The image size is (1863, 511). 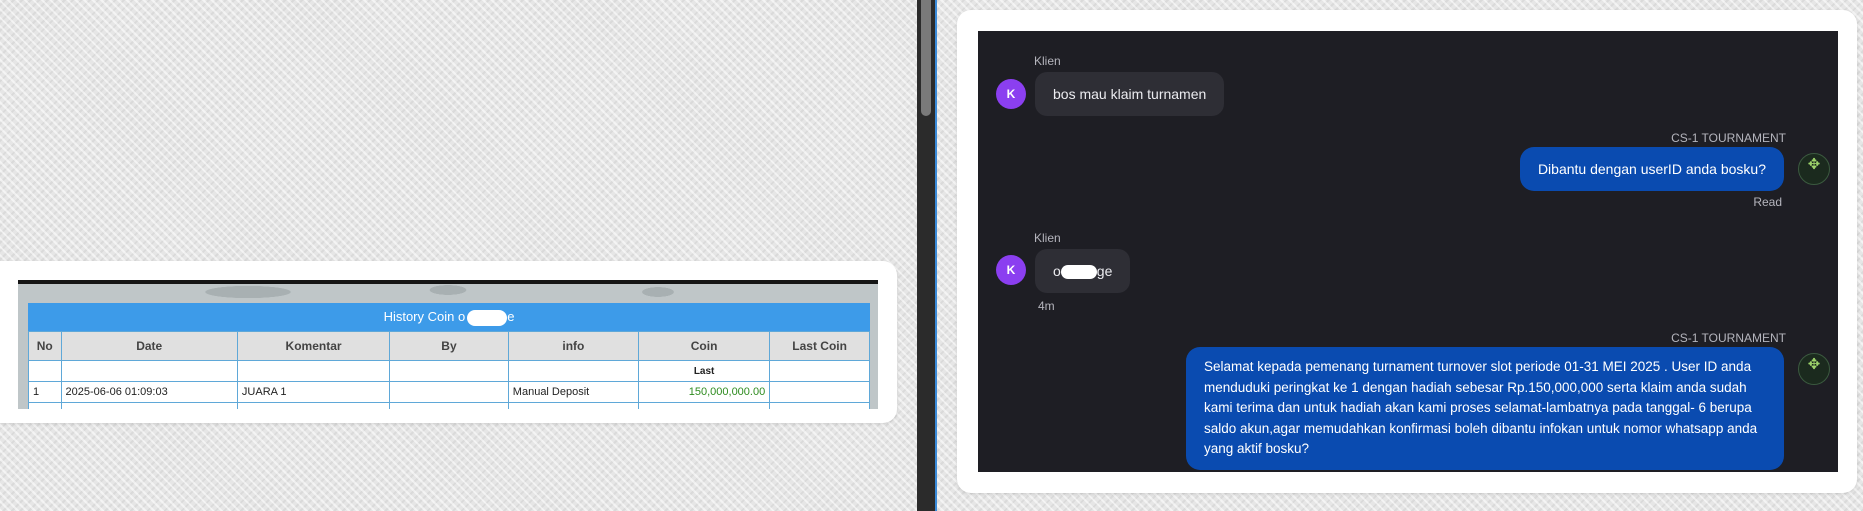 I want to click on column-header-info: info, so click(x=573, y=346).